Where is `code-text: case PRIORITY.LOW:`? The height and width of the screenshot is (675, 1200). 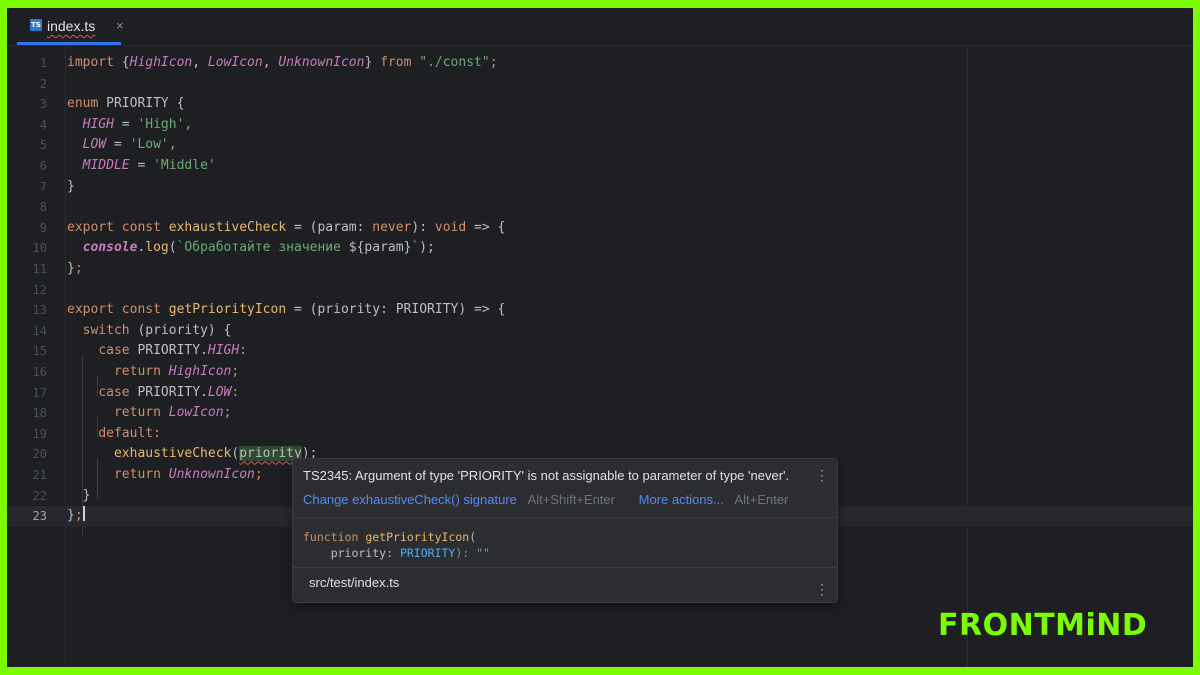
code-text: case PRIORITY.LOW: is located at coordinates (153, 393).